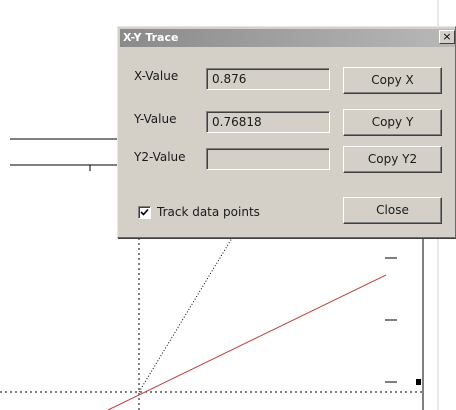 The height and width of the screenshot is (410, 456). What do you see at coordinates (185, 315) in the screenshot?
I see `reference-diagonal-line` at bounding box center [185, 315].